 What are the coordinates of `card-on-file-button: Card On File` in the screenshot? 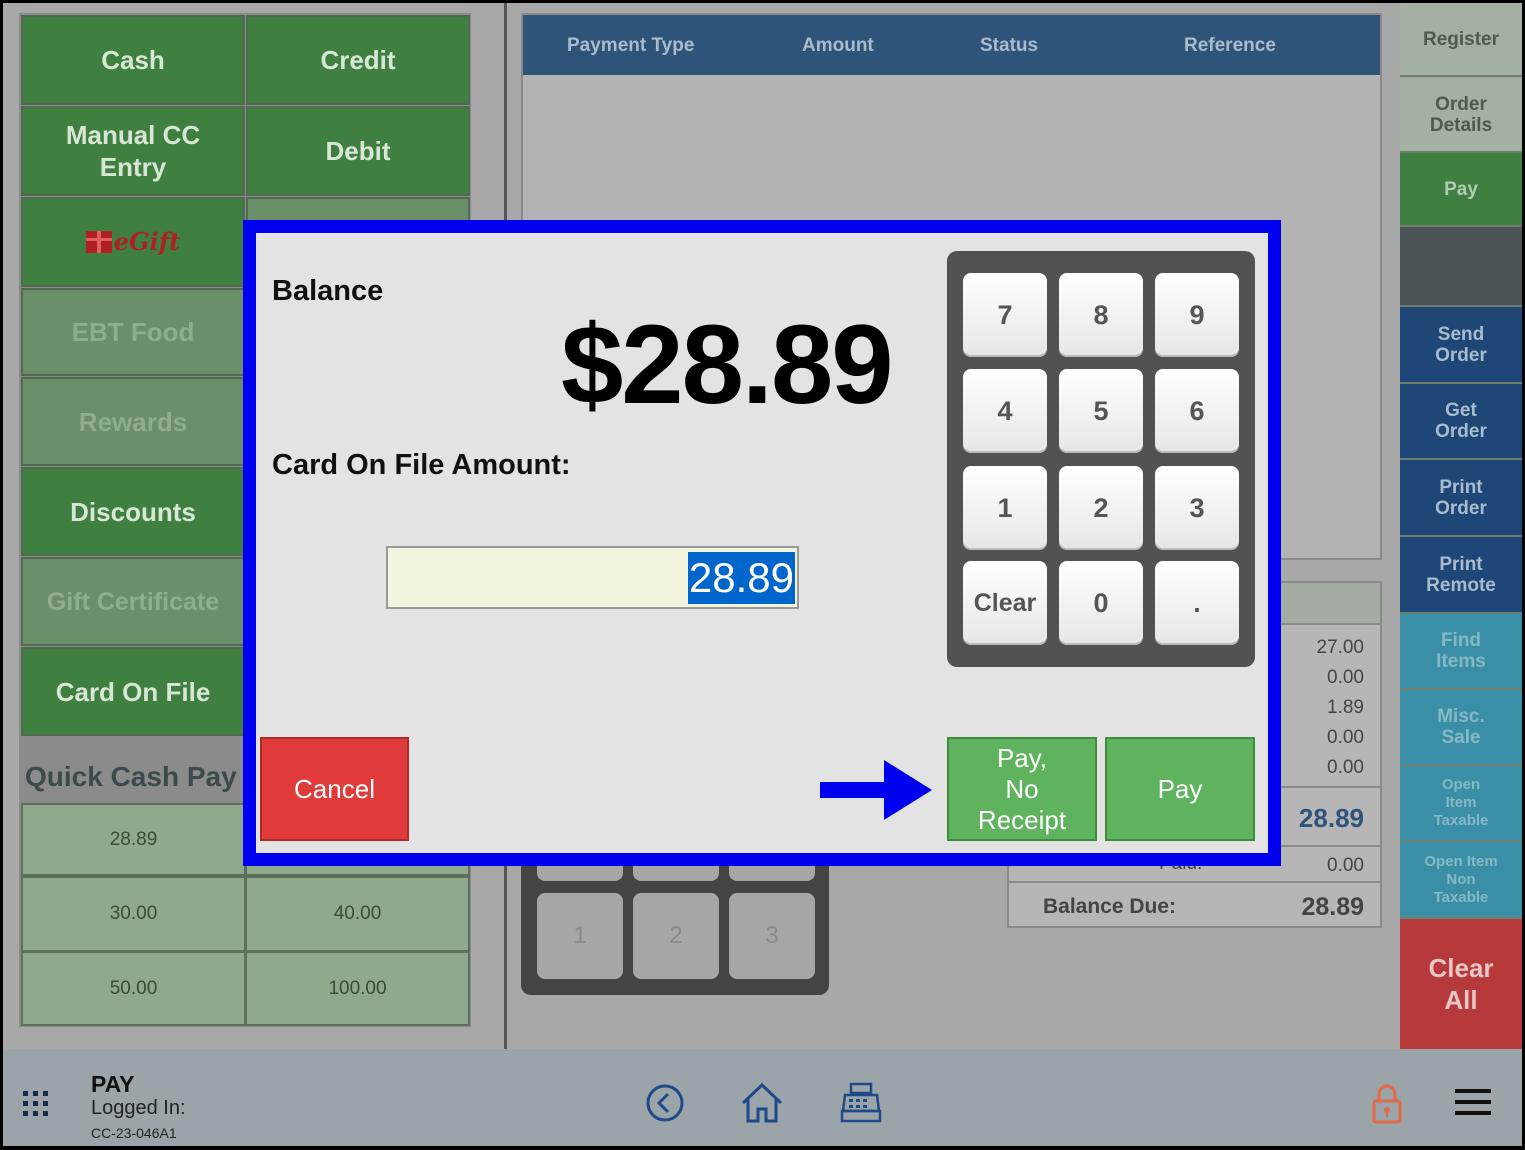 It's located at (133, 691).